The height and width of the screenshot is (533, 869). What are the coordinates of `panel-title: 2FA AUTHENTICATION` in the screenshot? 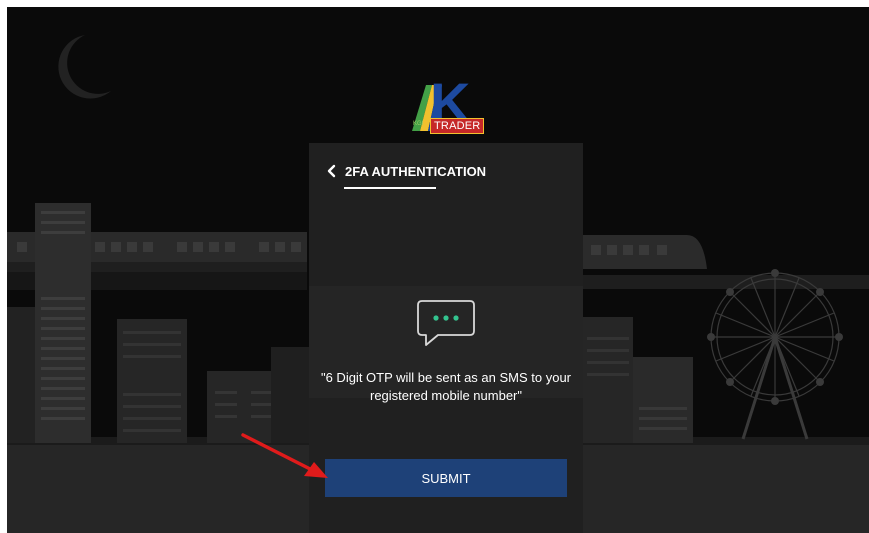 It's located at (416, 171).